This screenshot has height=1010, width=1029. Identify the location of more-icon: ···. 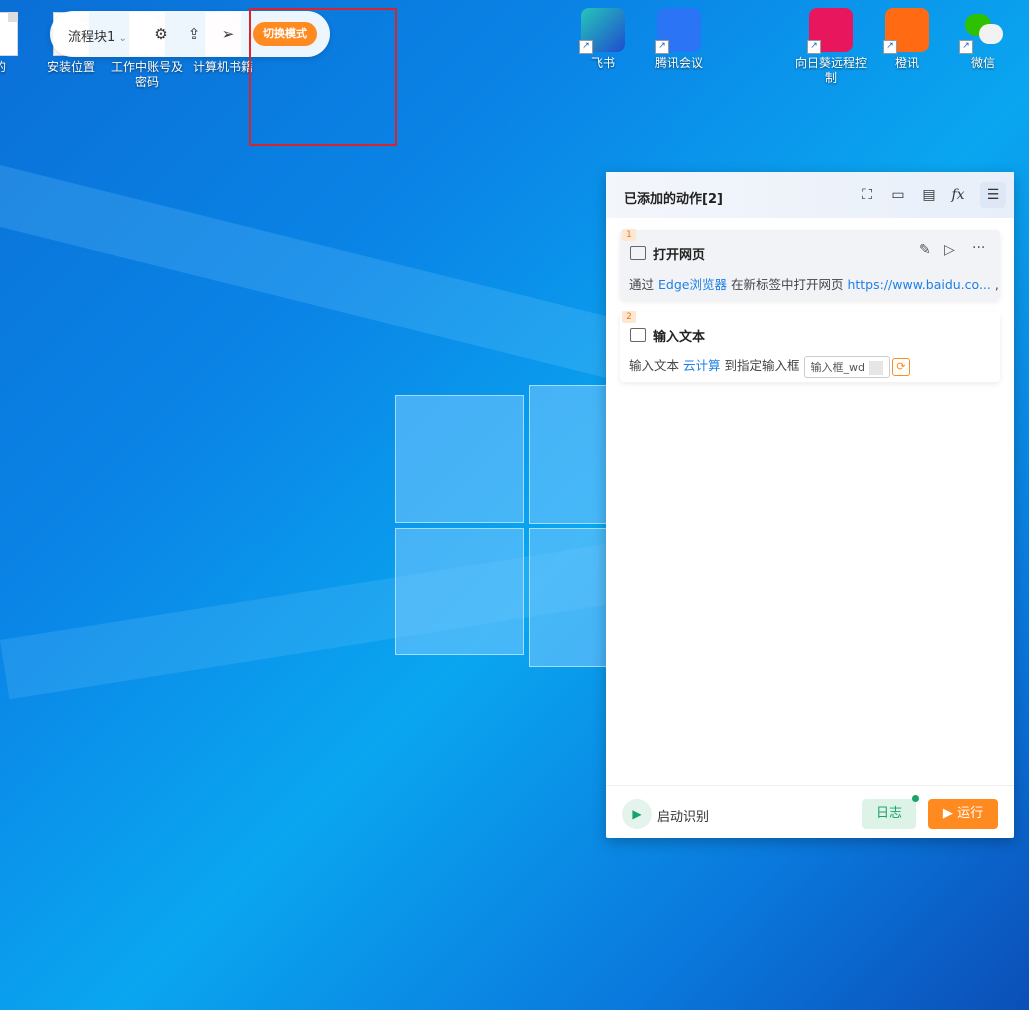
(978, 248).